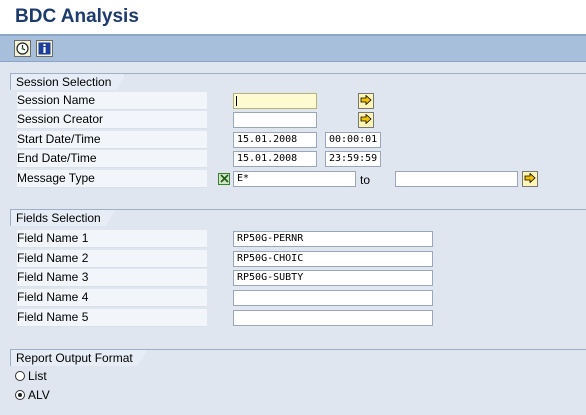  I want to click on field-name-4-input, so click(333, 298).